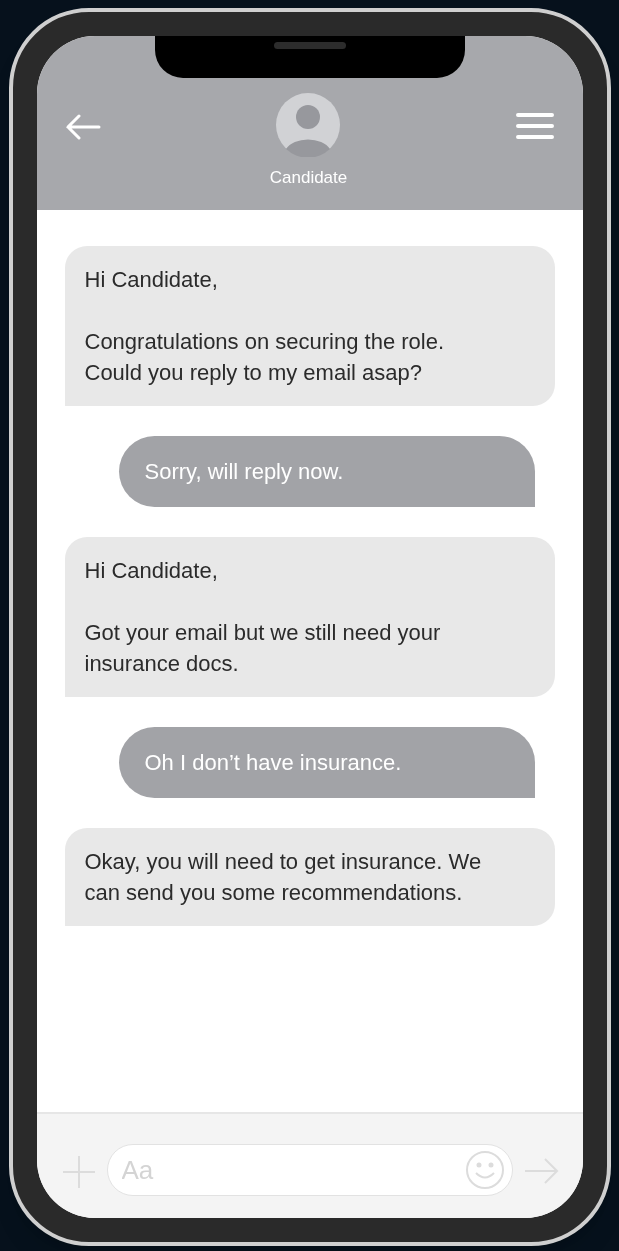  What do you see at coordinates (273, 763) in the screenshot?
I see `message-text: Oh I don’t have insurance.` at bounding box center [273, 763].